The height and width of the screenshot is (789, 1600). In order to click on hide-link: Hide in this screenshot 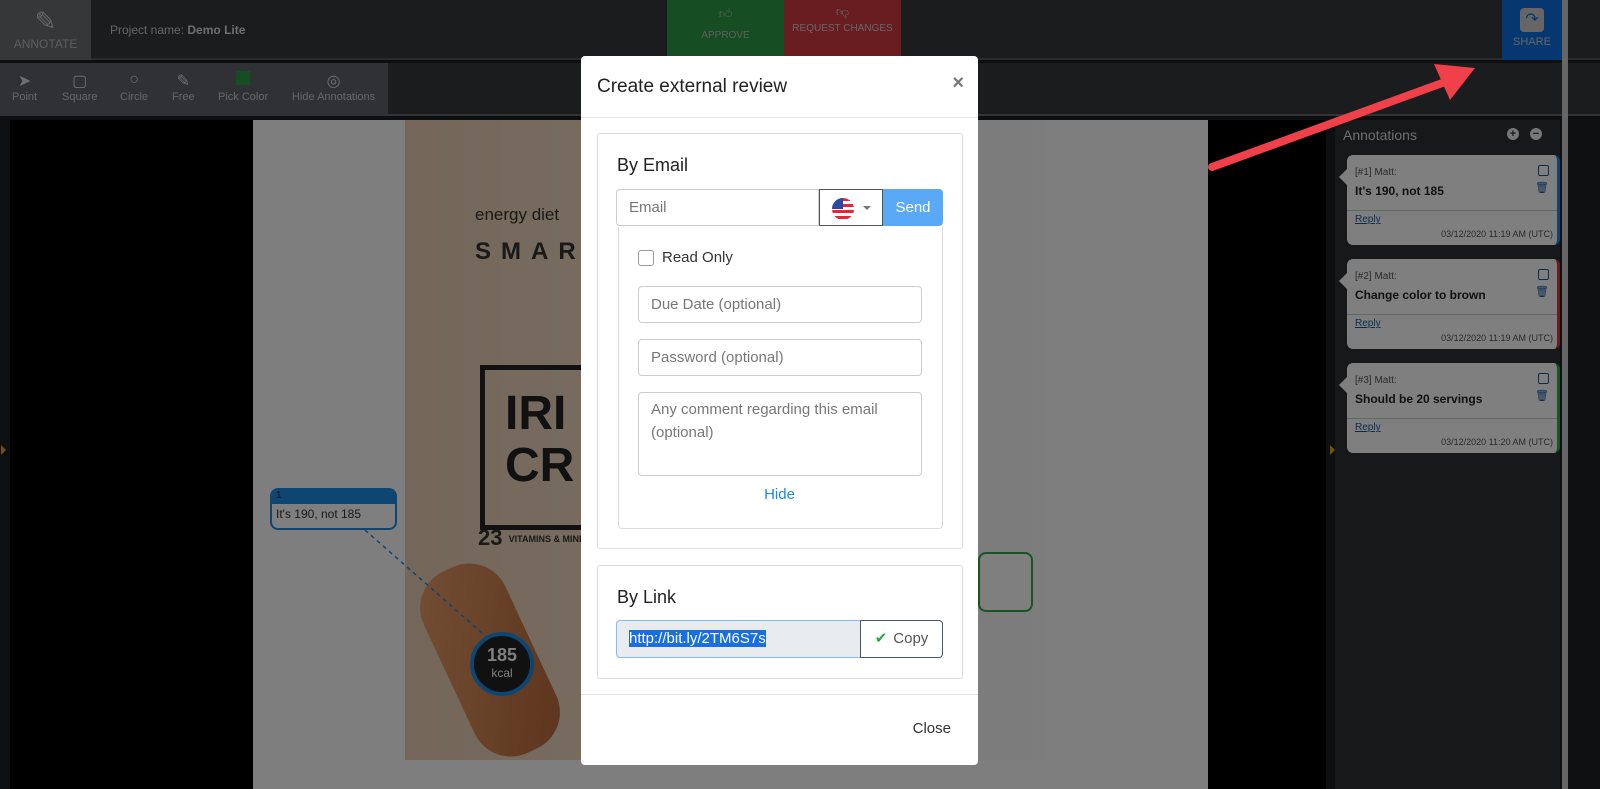, I will do `click(779, 494)`.